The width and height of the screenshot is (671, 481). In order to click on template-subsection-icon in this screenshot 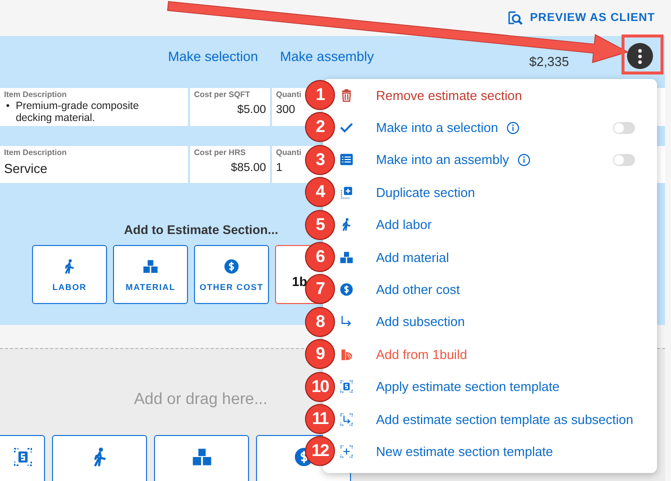, I will do `click(346, 419)`.